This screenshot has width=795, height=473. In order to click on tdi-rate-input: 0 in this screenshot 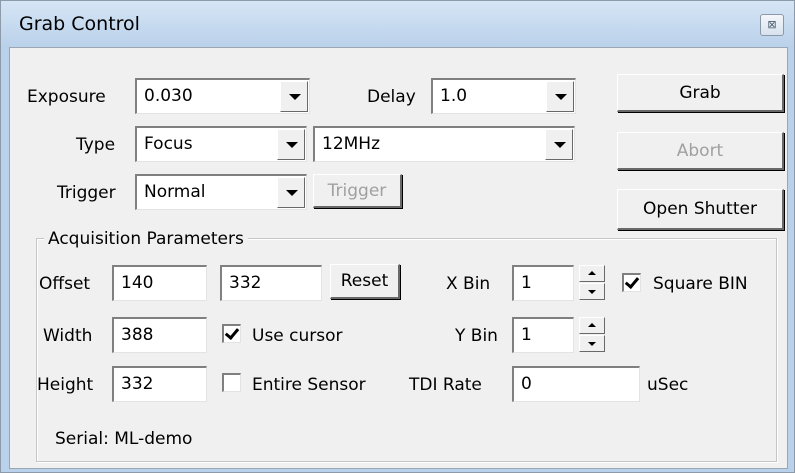, I will do `click(576, 384)`.